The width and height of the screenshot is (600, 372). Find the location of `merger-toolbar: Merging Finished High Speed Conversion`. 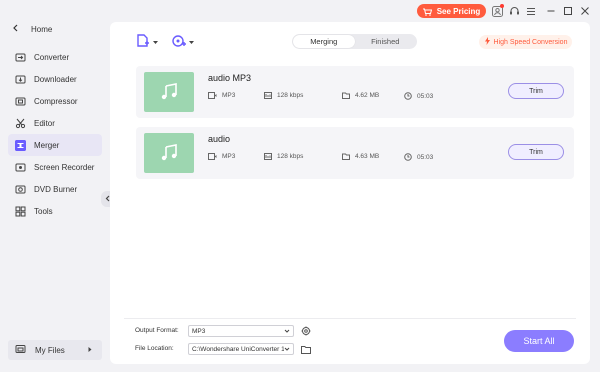

merger-toolbar: Merging Finished High Speed Conversion is located at coordinates (350, 42).